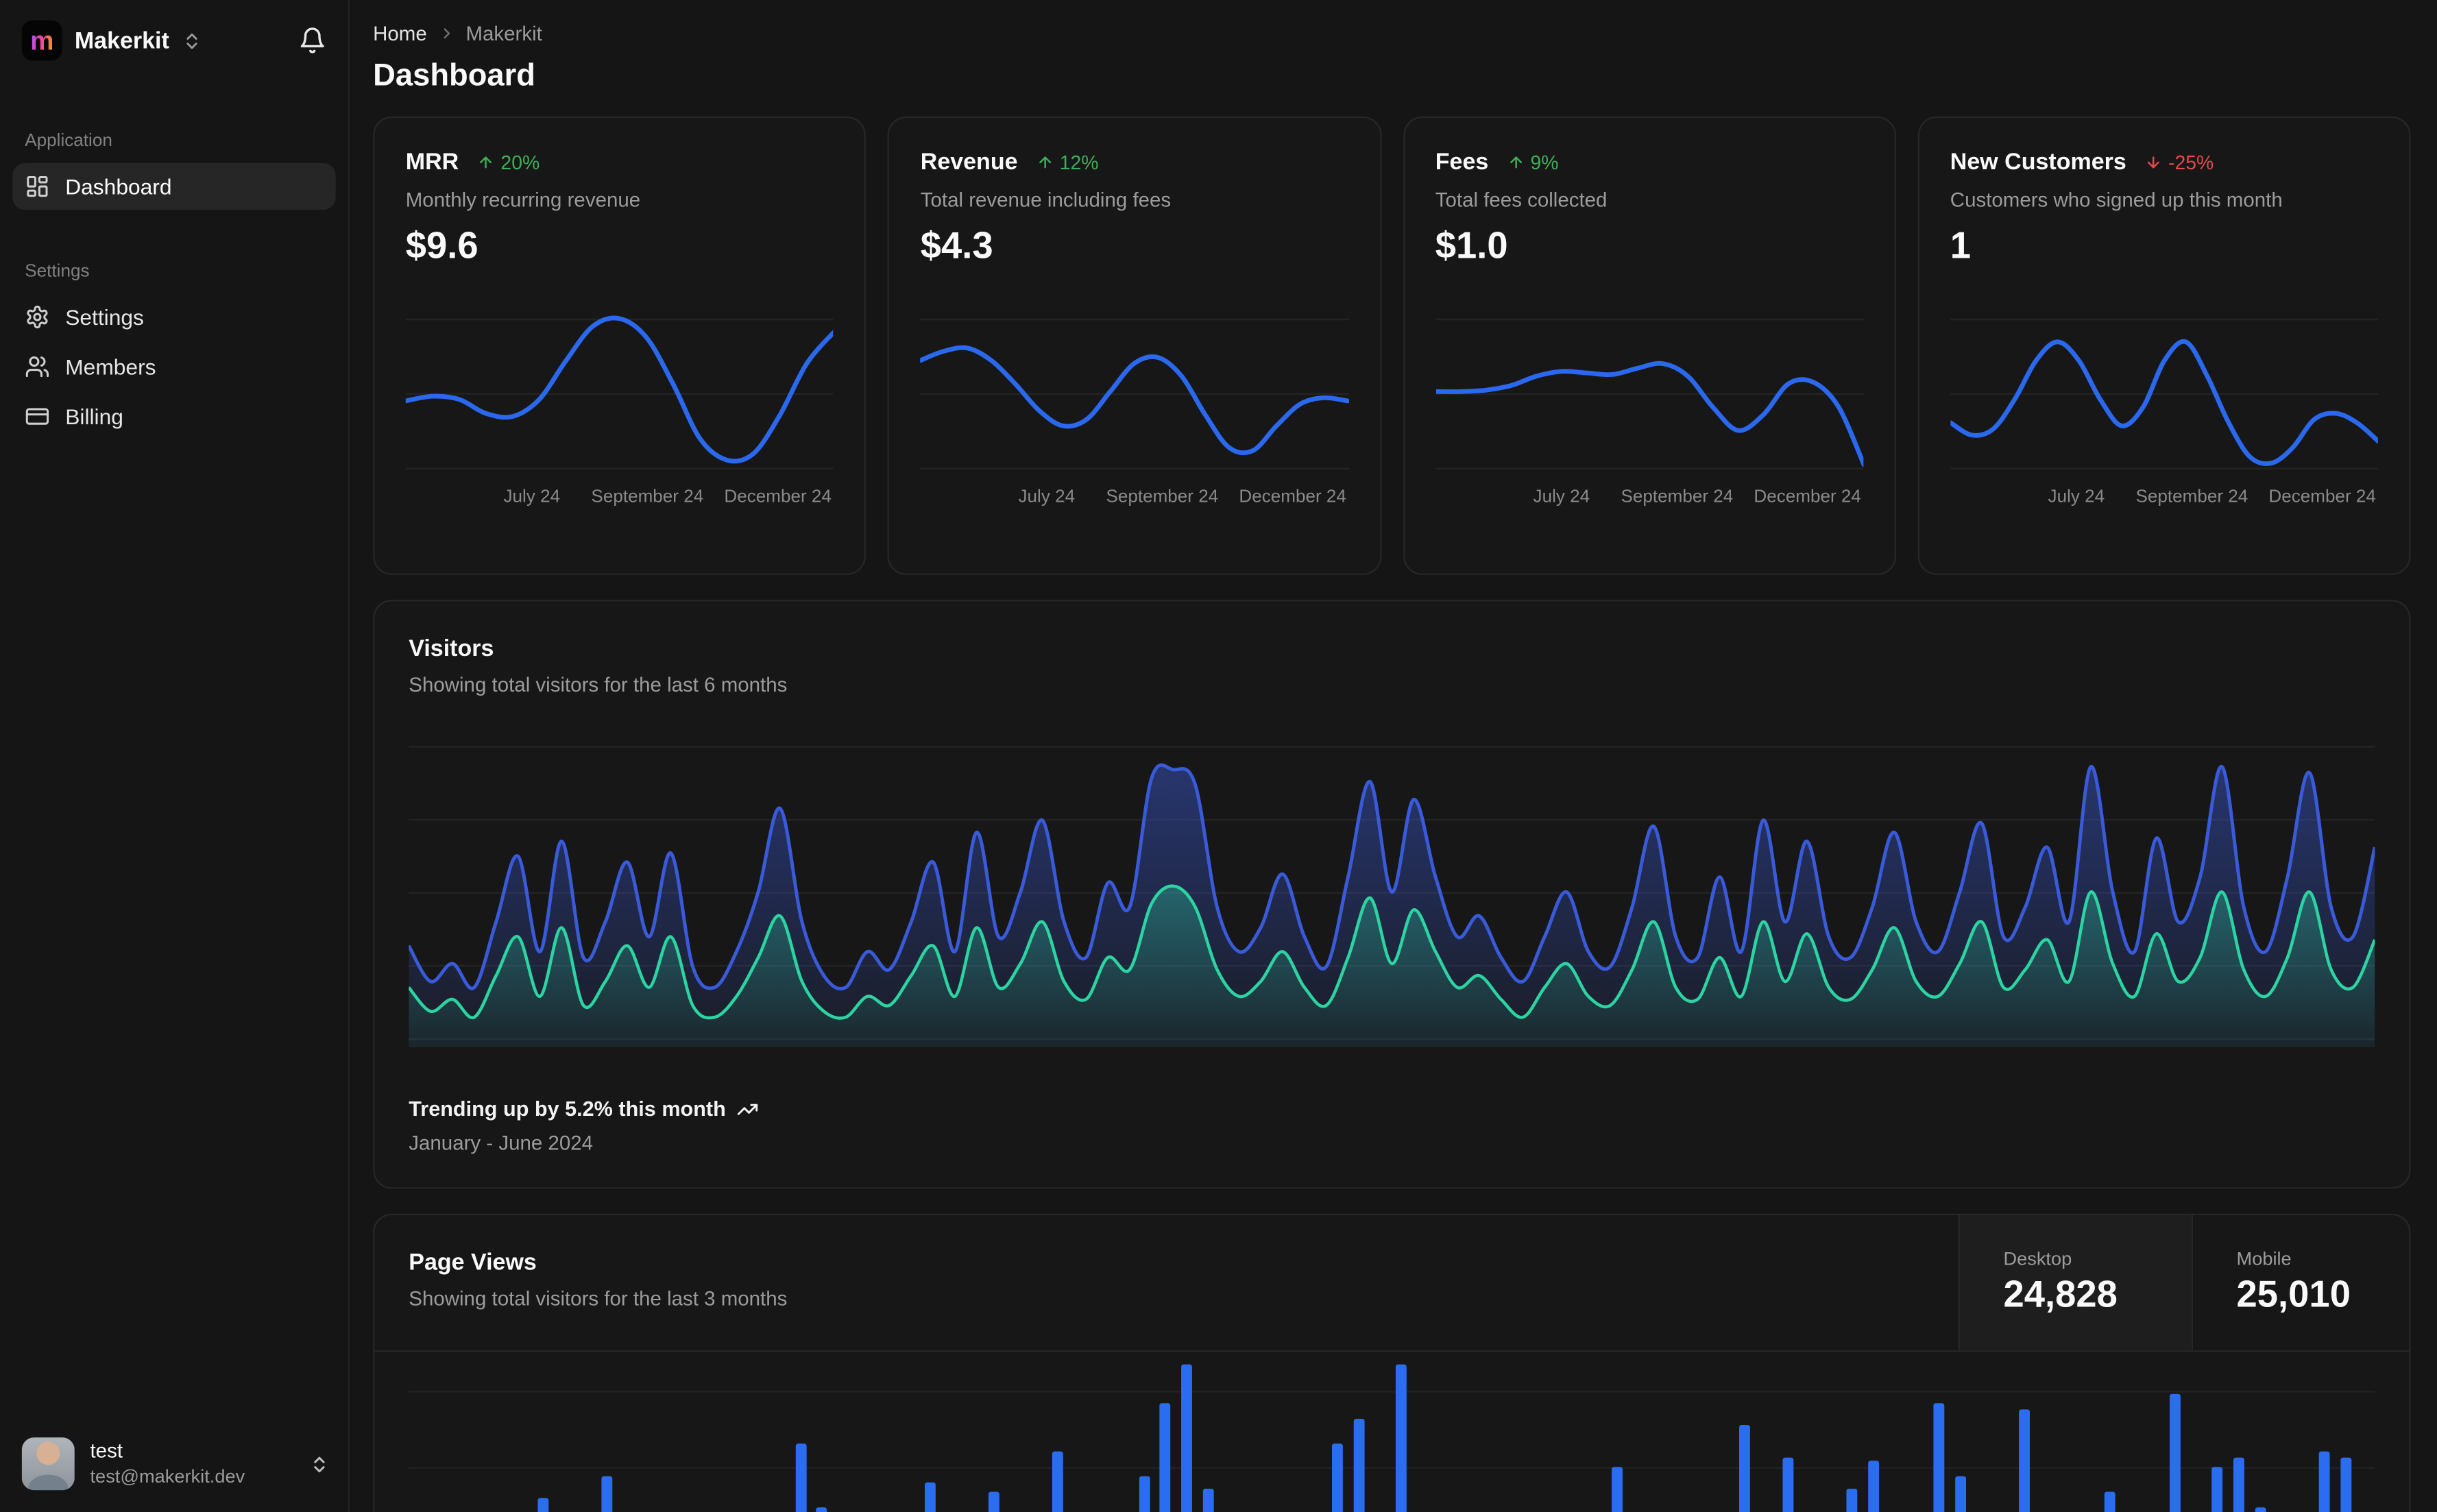 The image size is (2437, 1512). Describe the element at coordinates (167, 1476) in the screenshot. I see `user-email: test@makerkit.dev` at that location.